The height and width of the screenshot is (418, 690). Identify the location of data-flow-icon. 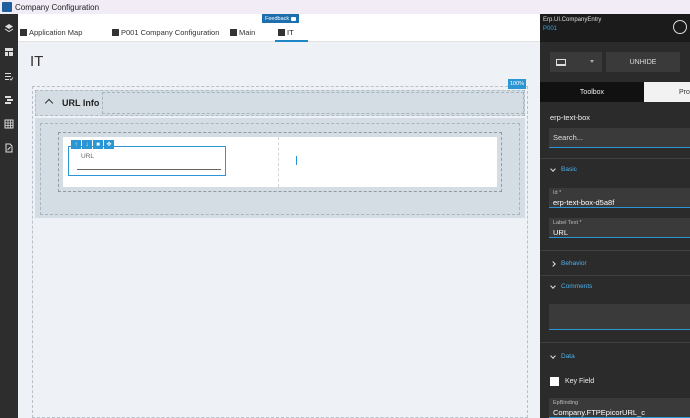
(9, 100).